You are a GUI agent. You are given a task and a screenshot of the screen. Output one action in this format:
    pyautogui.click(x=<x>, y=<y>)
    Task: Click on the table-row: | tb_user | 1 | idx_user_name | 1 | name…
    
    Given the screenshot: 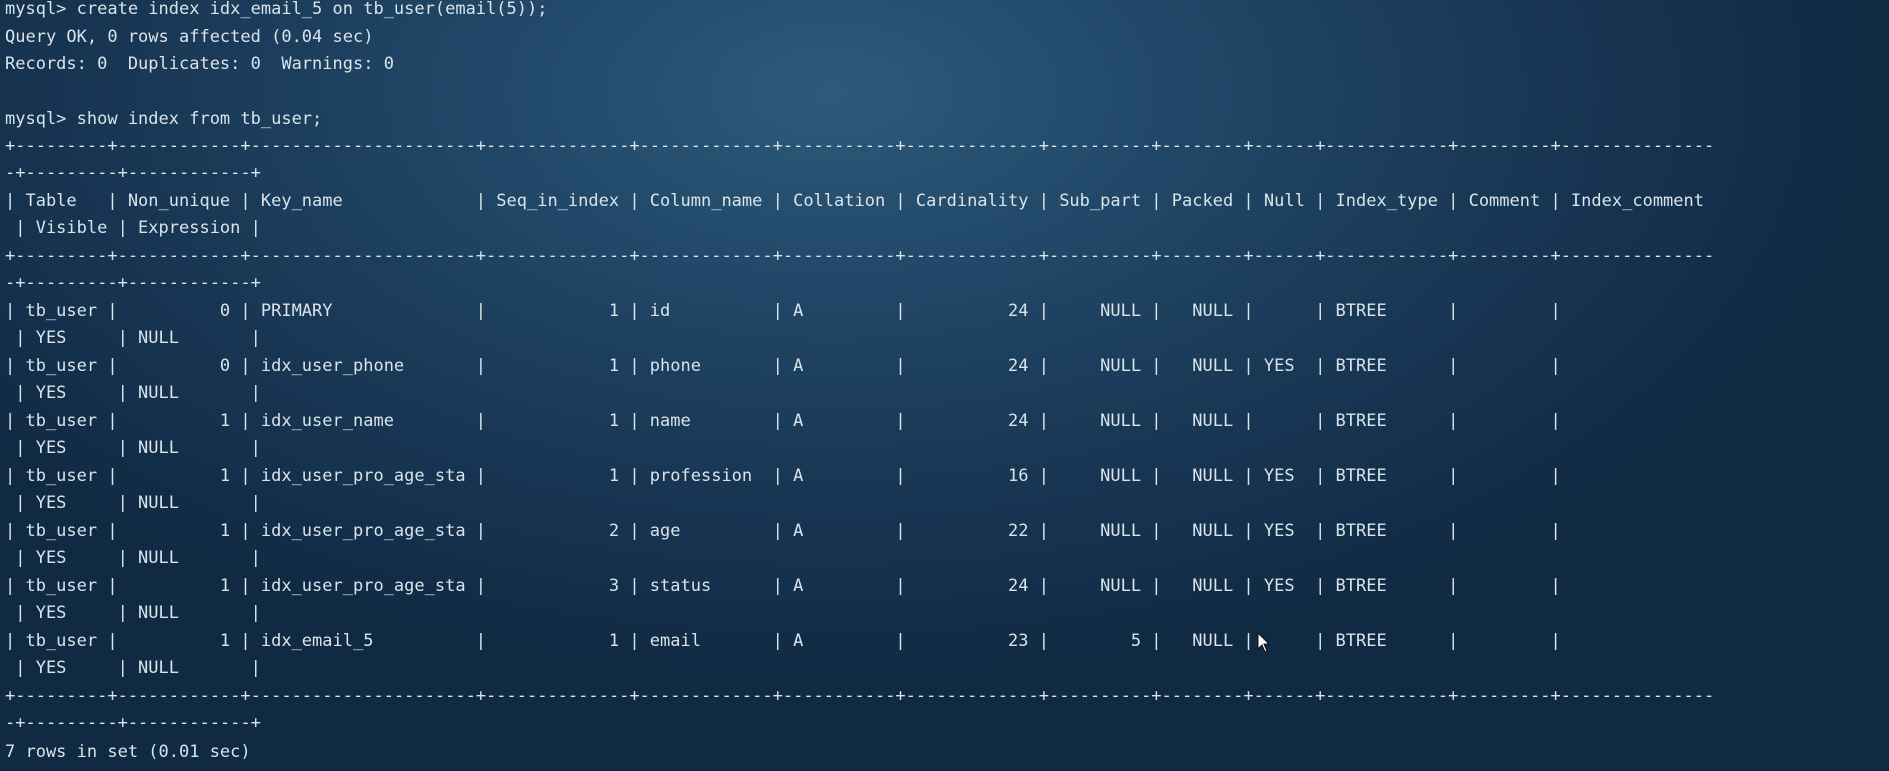 What is the action you would take?
    pyautogui.click(x=783, y=421)
    